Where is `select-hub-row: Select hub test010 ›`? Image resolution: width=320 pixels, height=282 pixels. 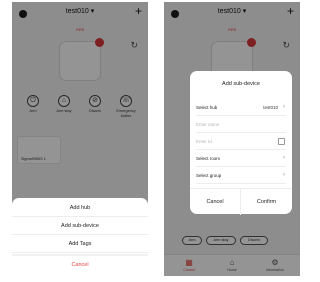 select-hub-row: Select hub test010 › is located at coordinates (241, 107).